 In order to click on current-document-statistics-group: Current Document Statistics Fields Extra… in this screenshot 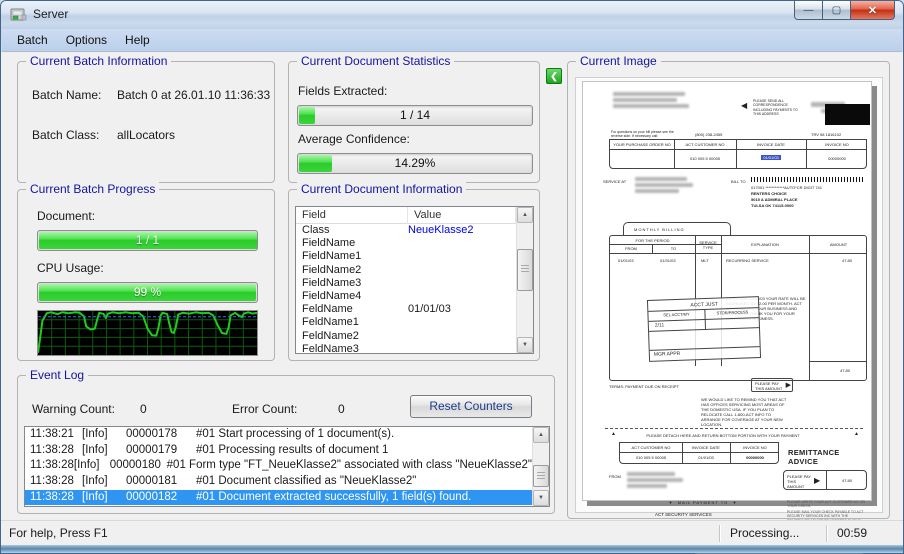, I will do `click(414, 118)`.